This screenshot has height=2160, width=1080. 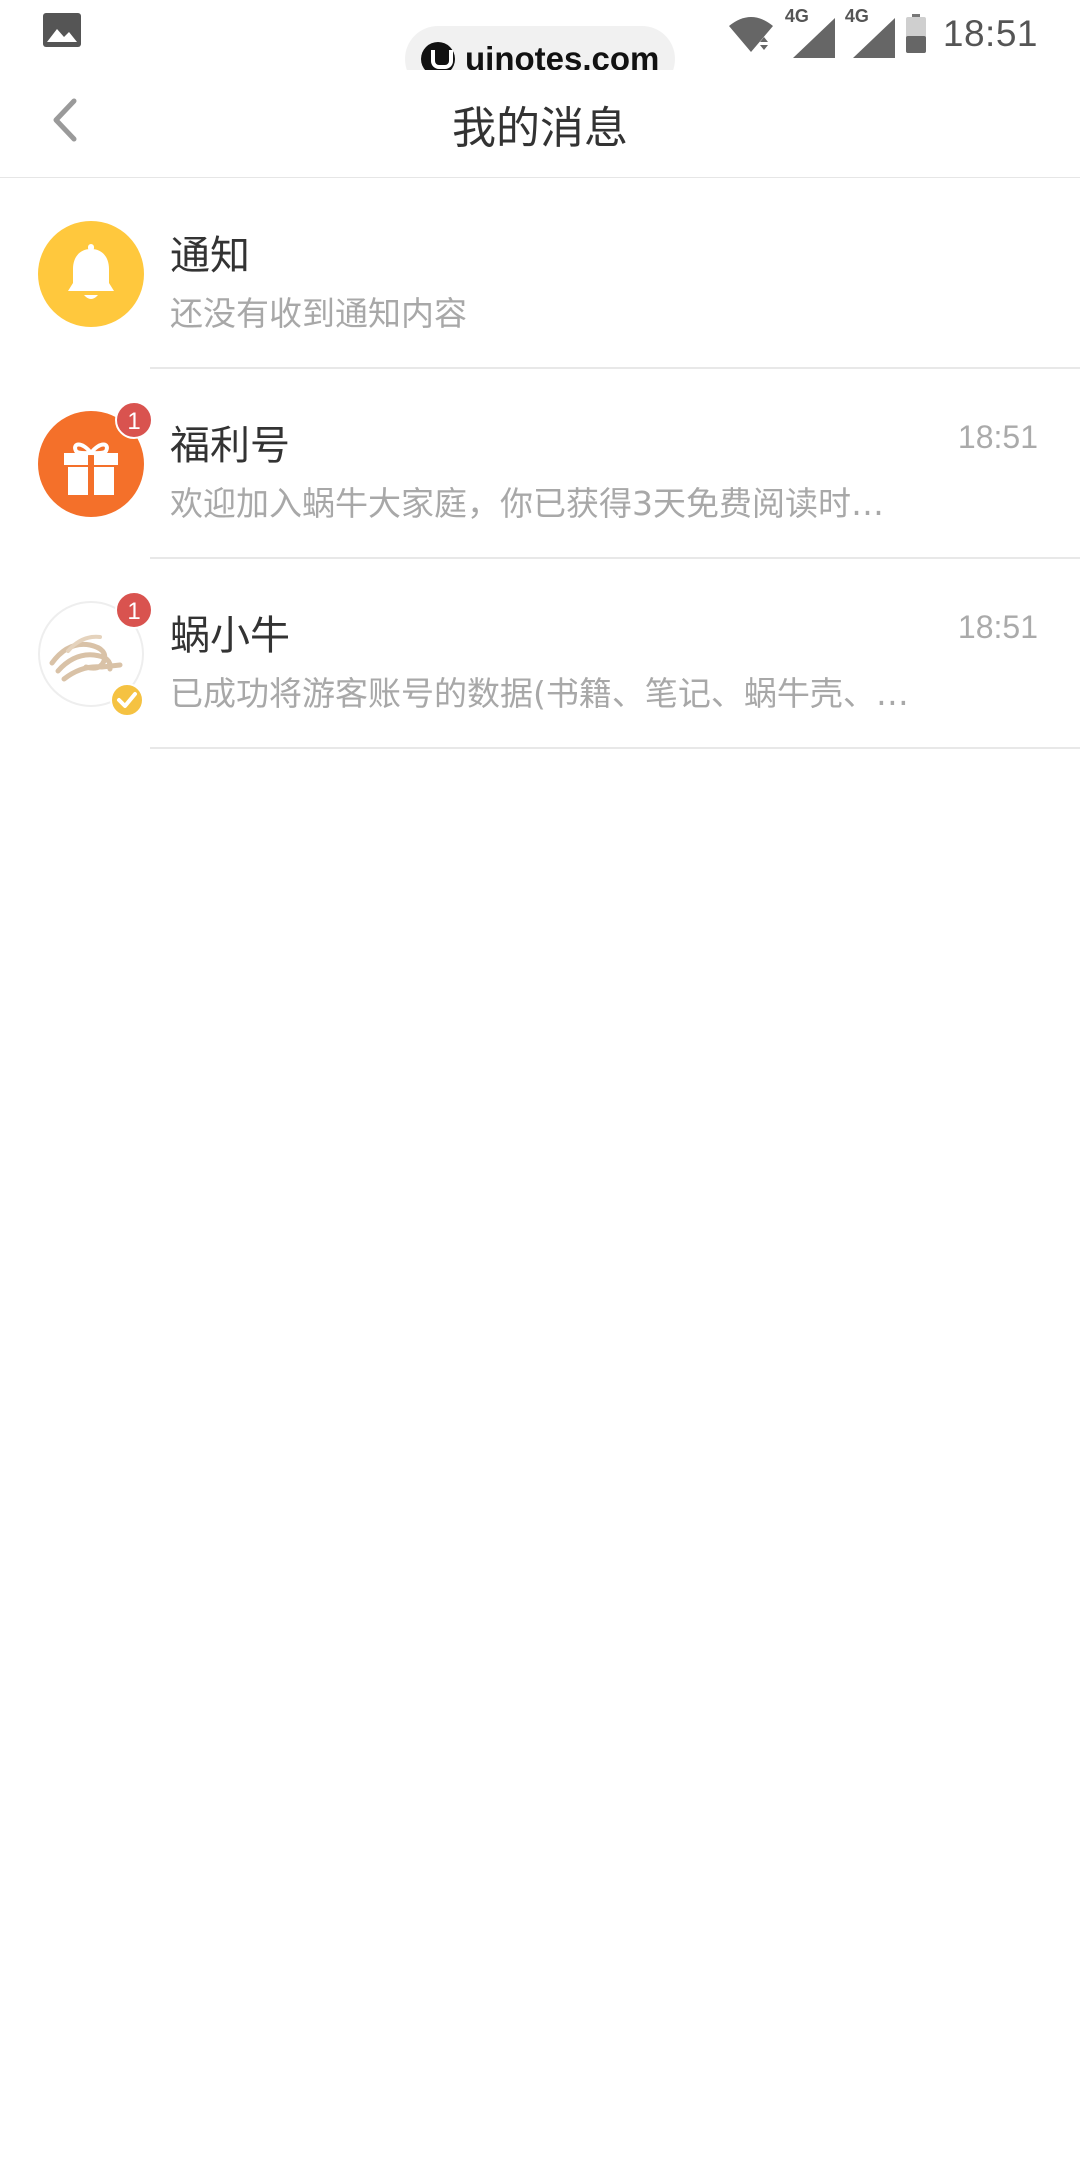 What do you see at coordinates (540, 128) in the screenshot?
I see `page-title: 我的消息` at bounding box center [540, 128].